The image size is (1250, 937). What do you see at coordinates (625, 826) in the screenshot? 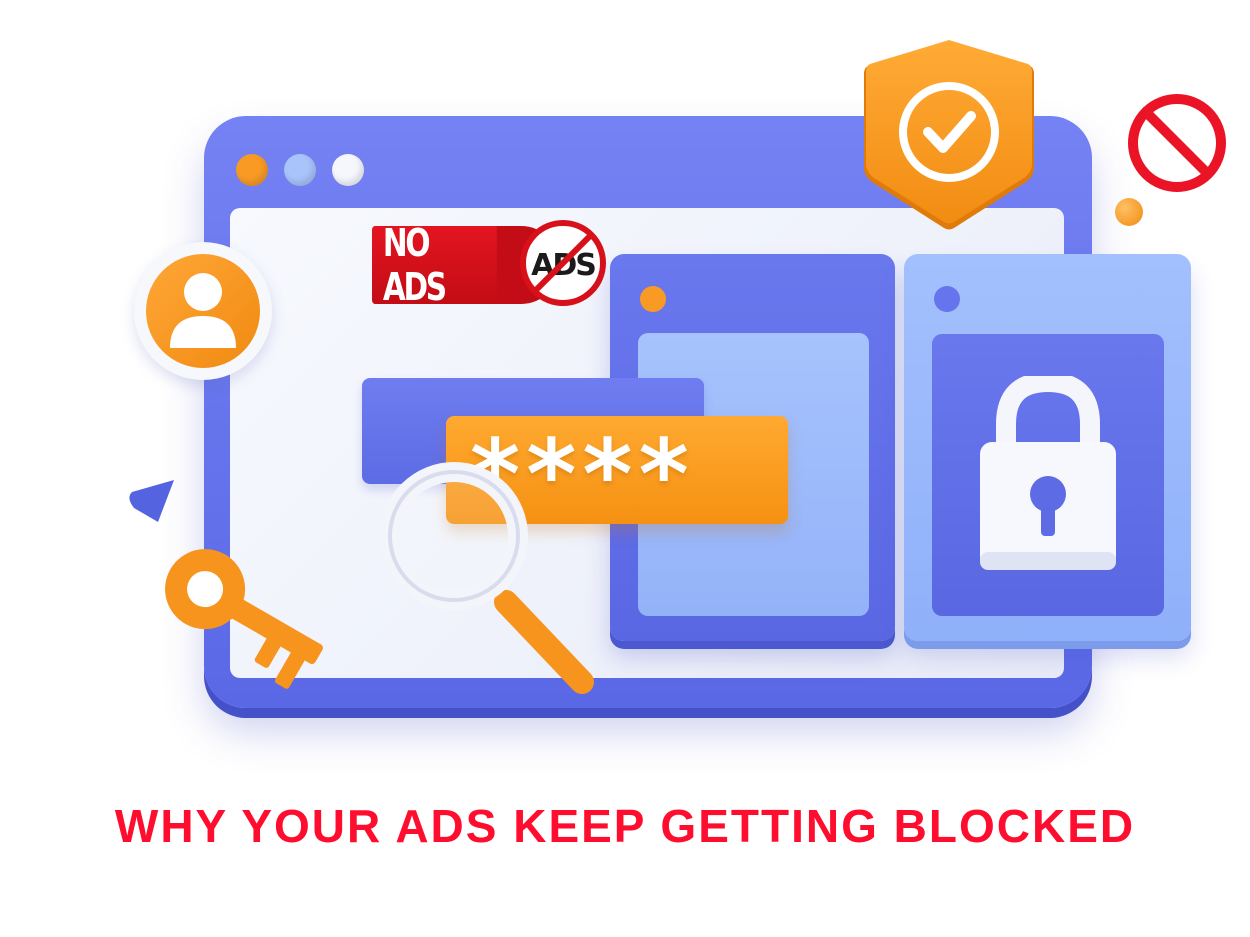
I see `headline: WHY YOUR ADS KEEP GETTING BLOCKED` at bounding box center [625, 826].